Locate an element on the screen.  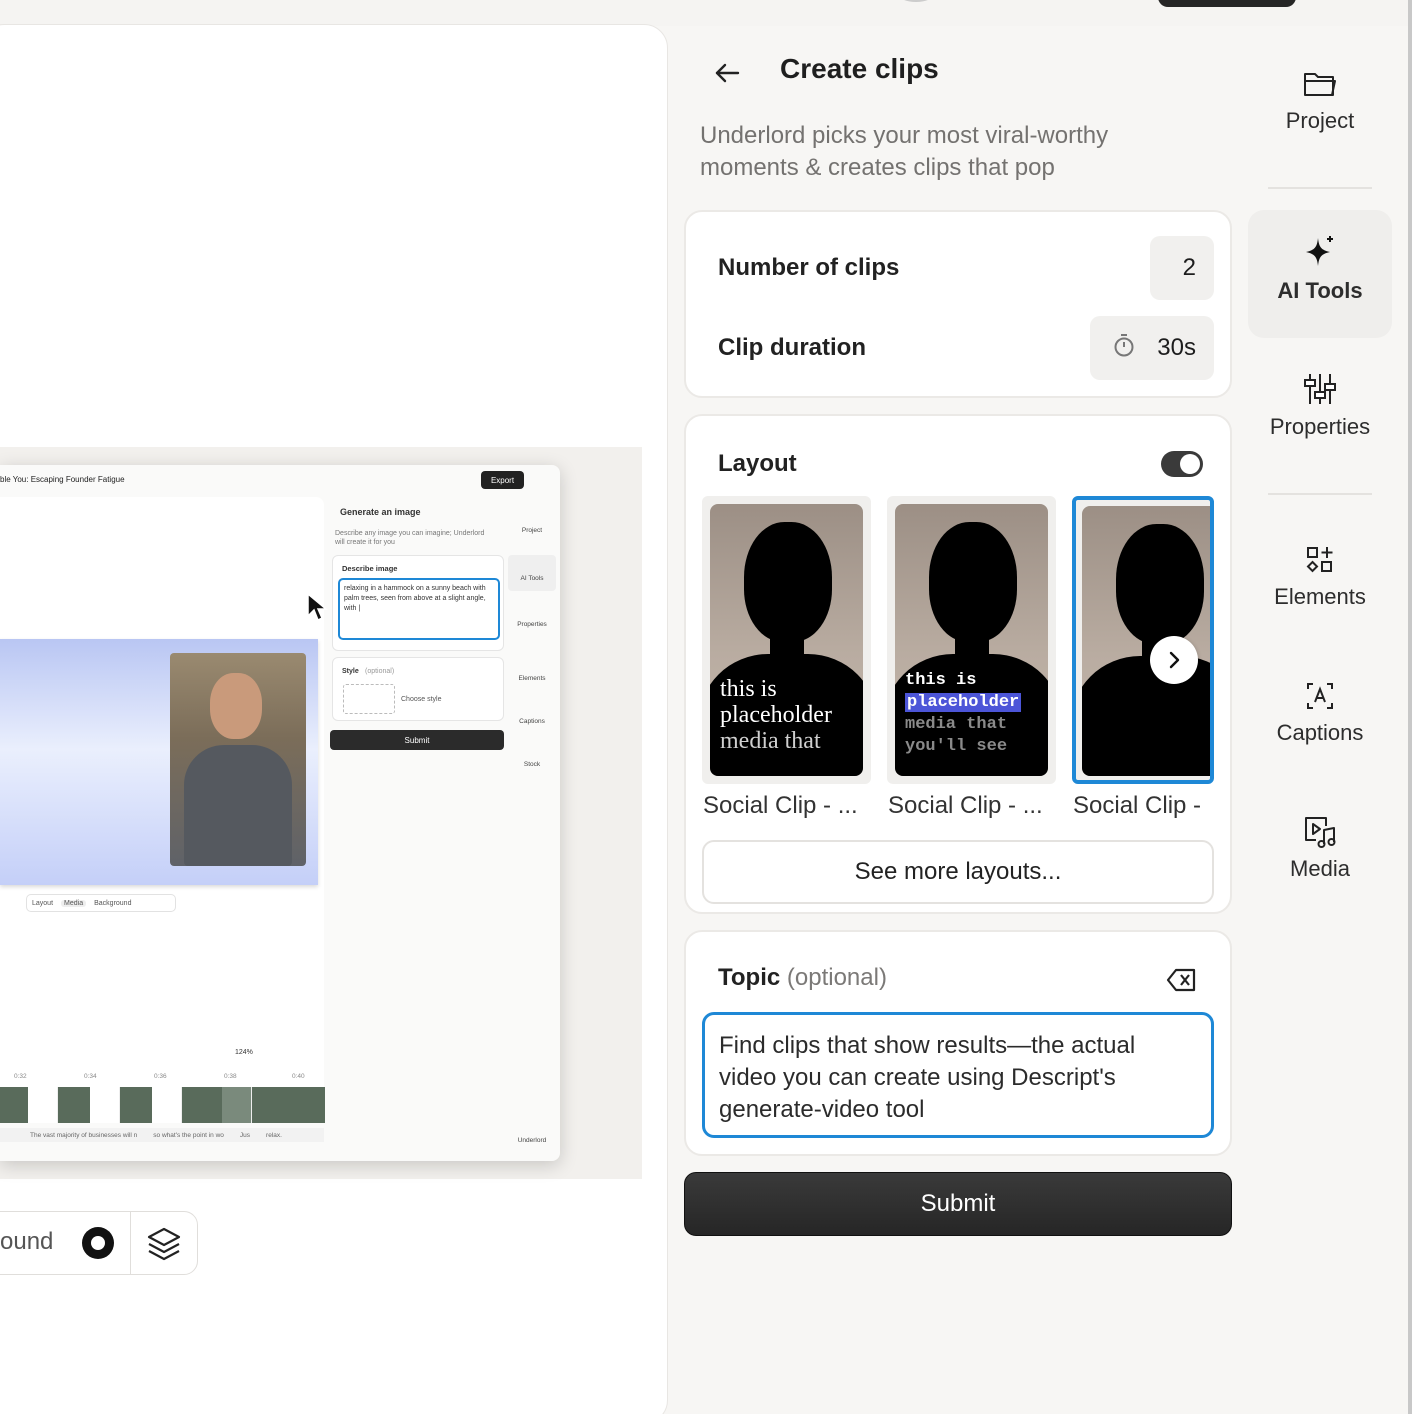
preview-background-label: Background is located at coordinates (113, 903).